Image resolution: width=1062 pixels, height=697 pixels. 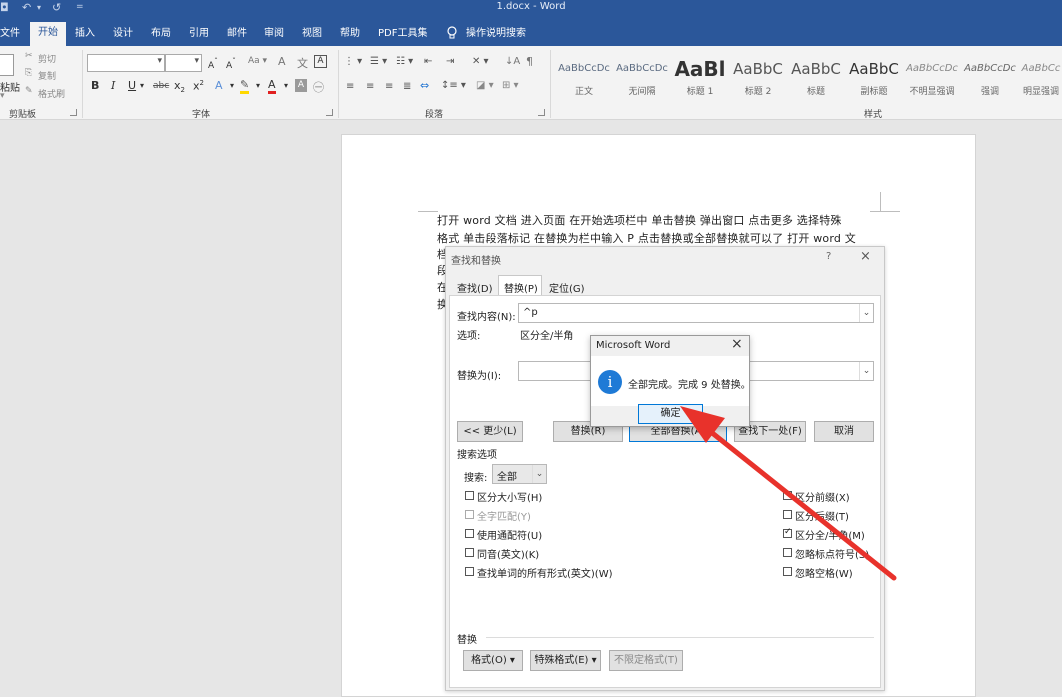 I want to click on multilevel-list-icon: ☷ ▾, so click(x=404, y=61).